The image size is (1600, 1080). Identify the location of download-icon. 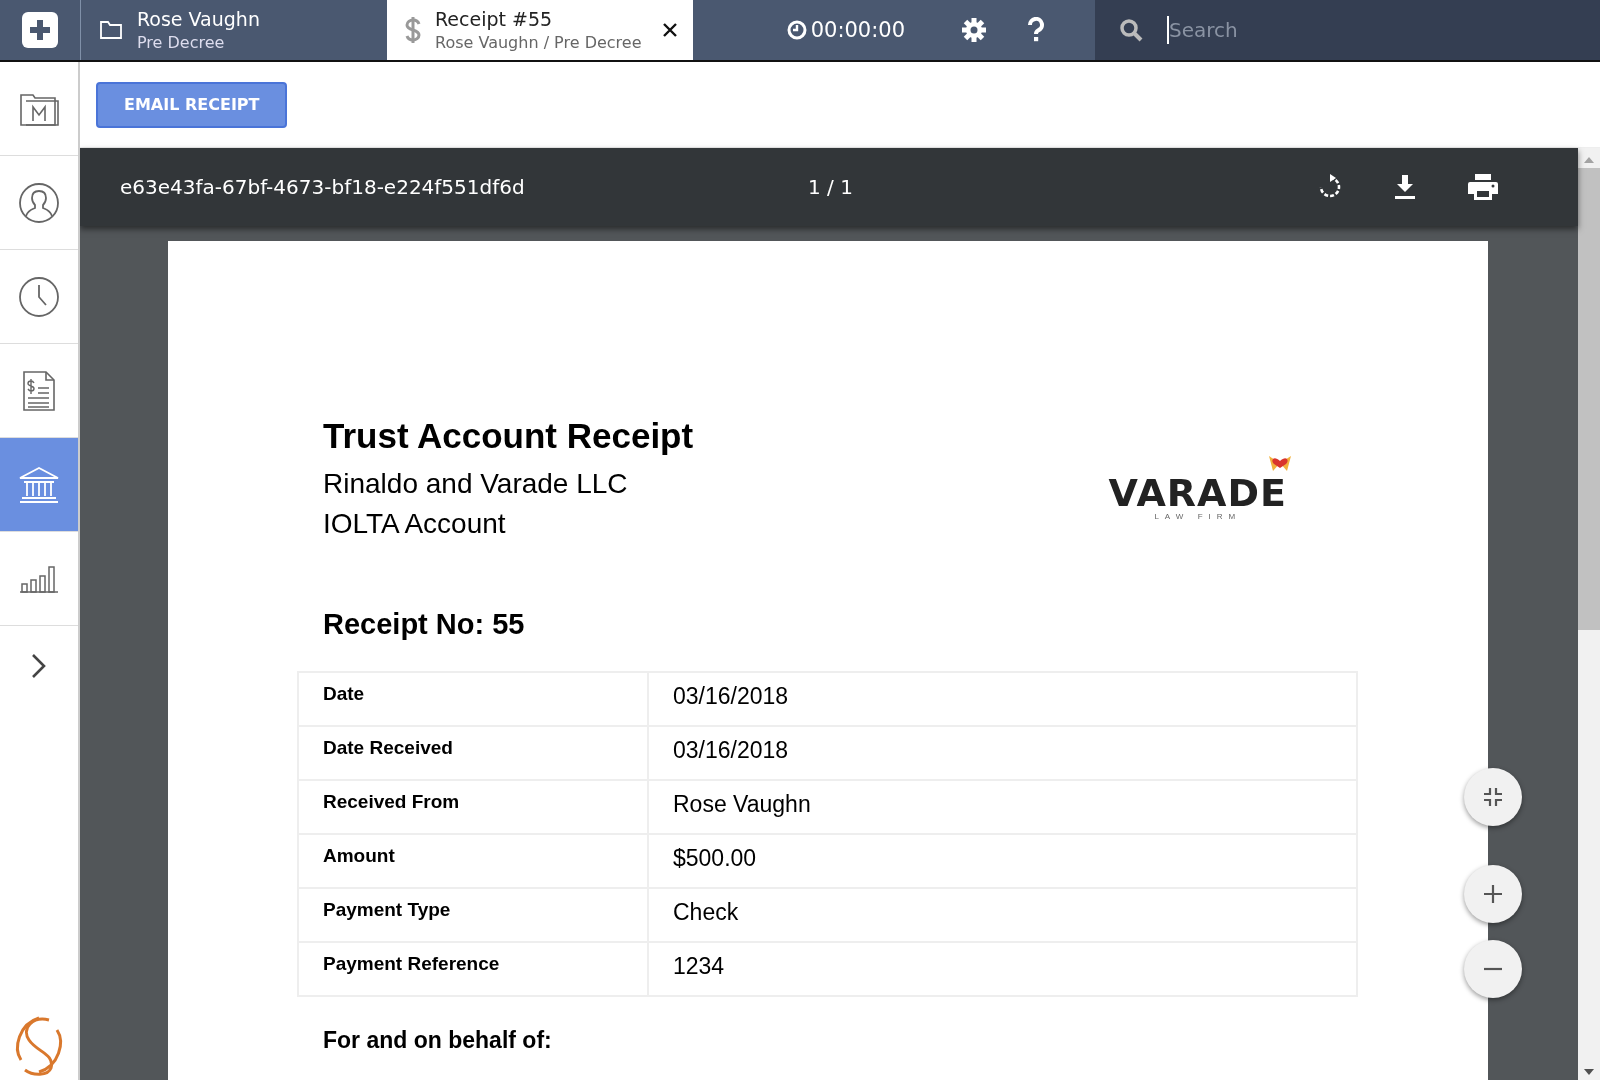
(1405, 187).